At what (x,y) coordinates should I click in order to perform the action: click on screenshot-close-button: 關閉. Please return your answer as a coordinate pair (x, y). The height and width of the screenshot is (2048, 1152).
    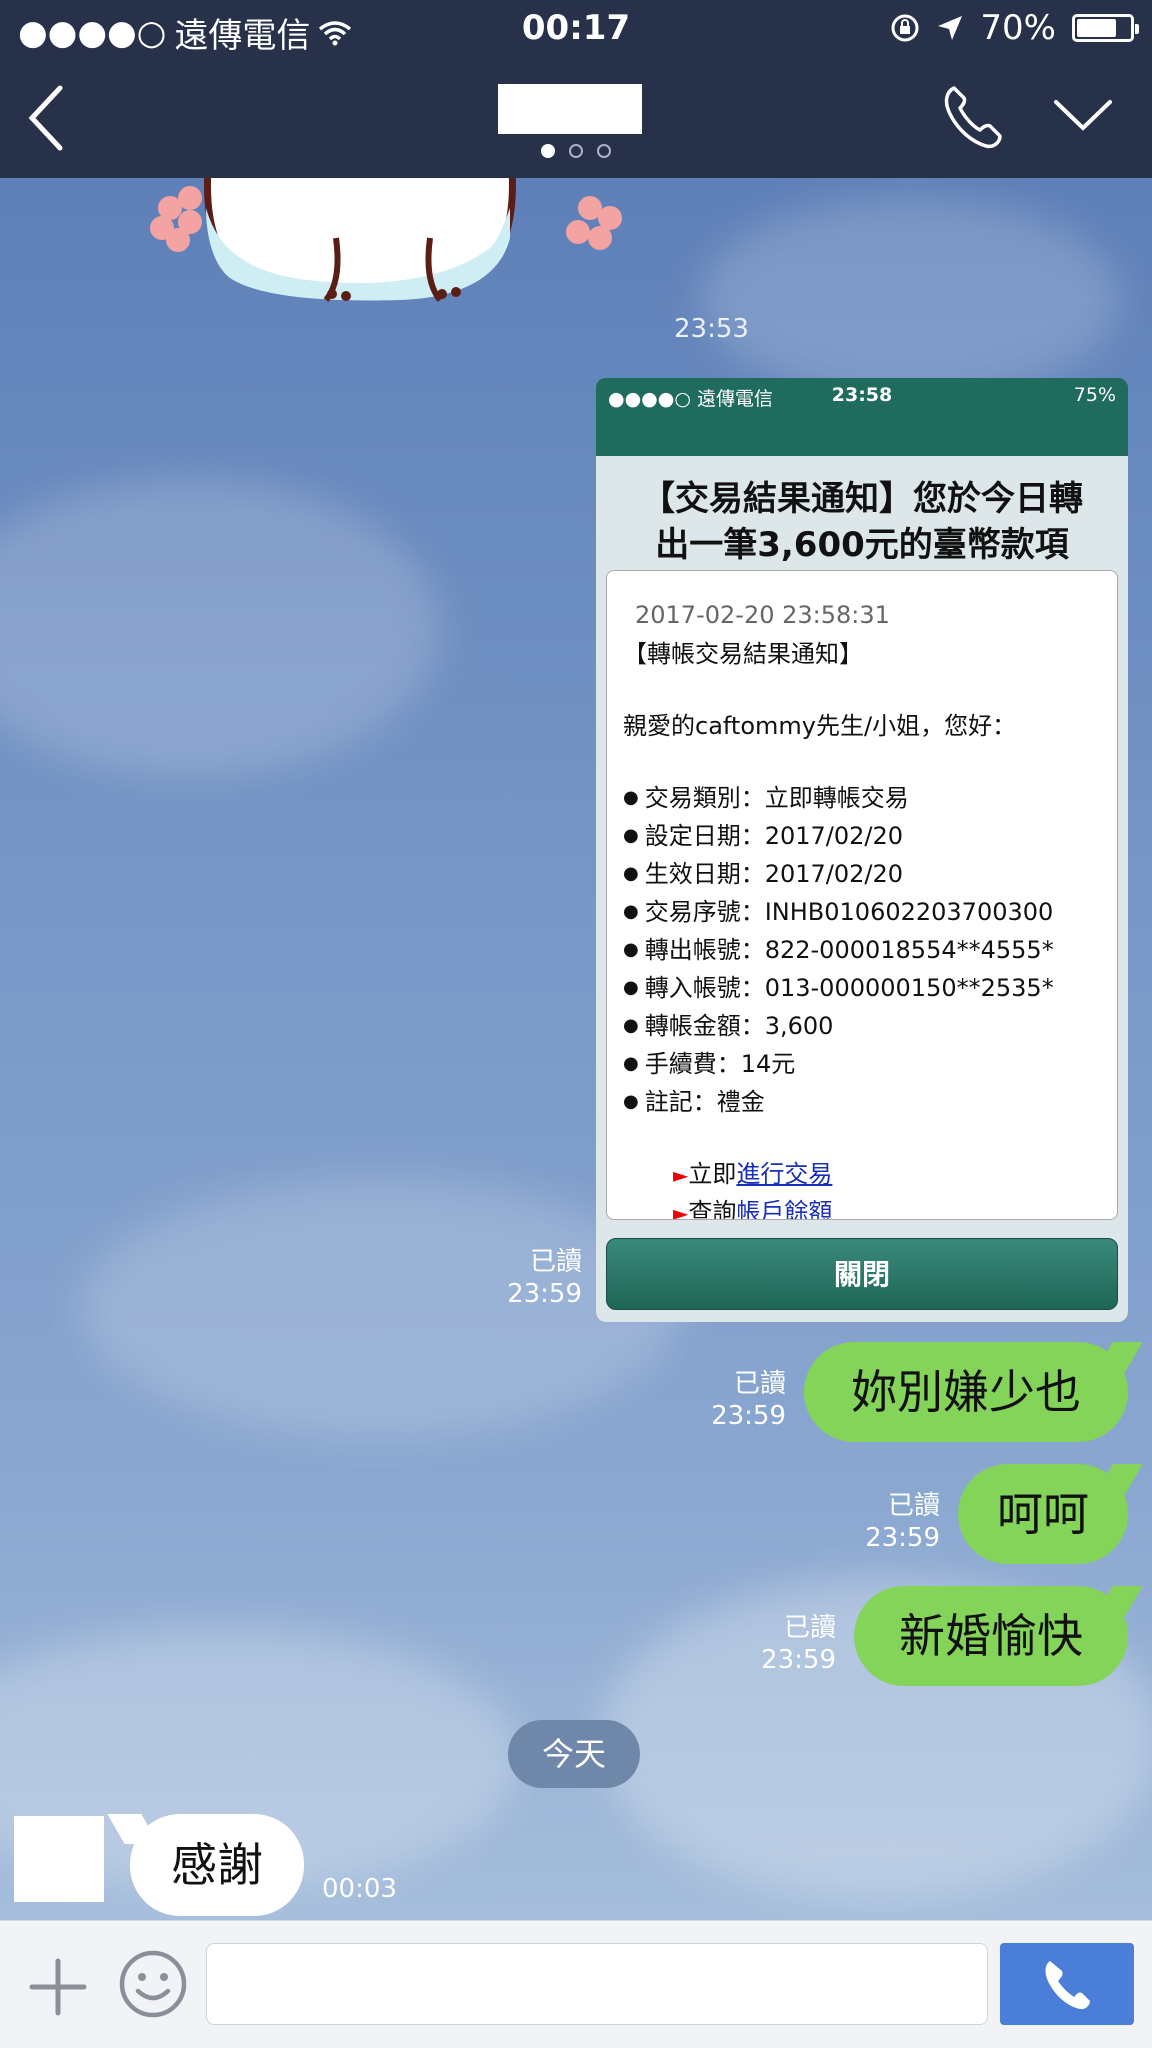
    Looking at the image, I should click on (862, 1274).